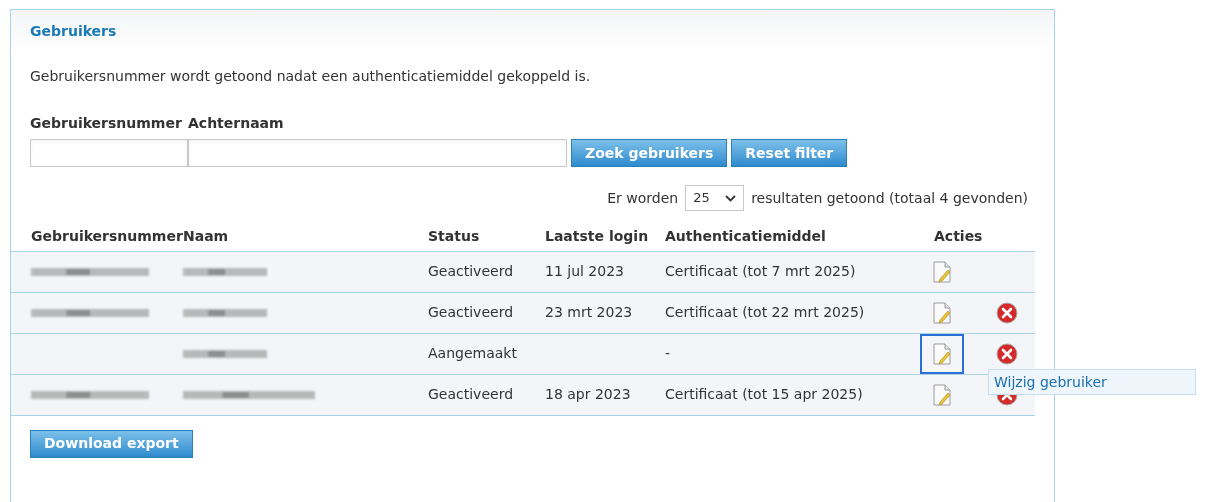 Image resolution: width=1209 pixels, height=502 pixels. Describe the element at coordinates (588, 394) in the screenshot. I see `table-cell: 18 apr 2023` at that location.